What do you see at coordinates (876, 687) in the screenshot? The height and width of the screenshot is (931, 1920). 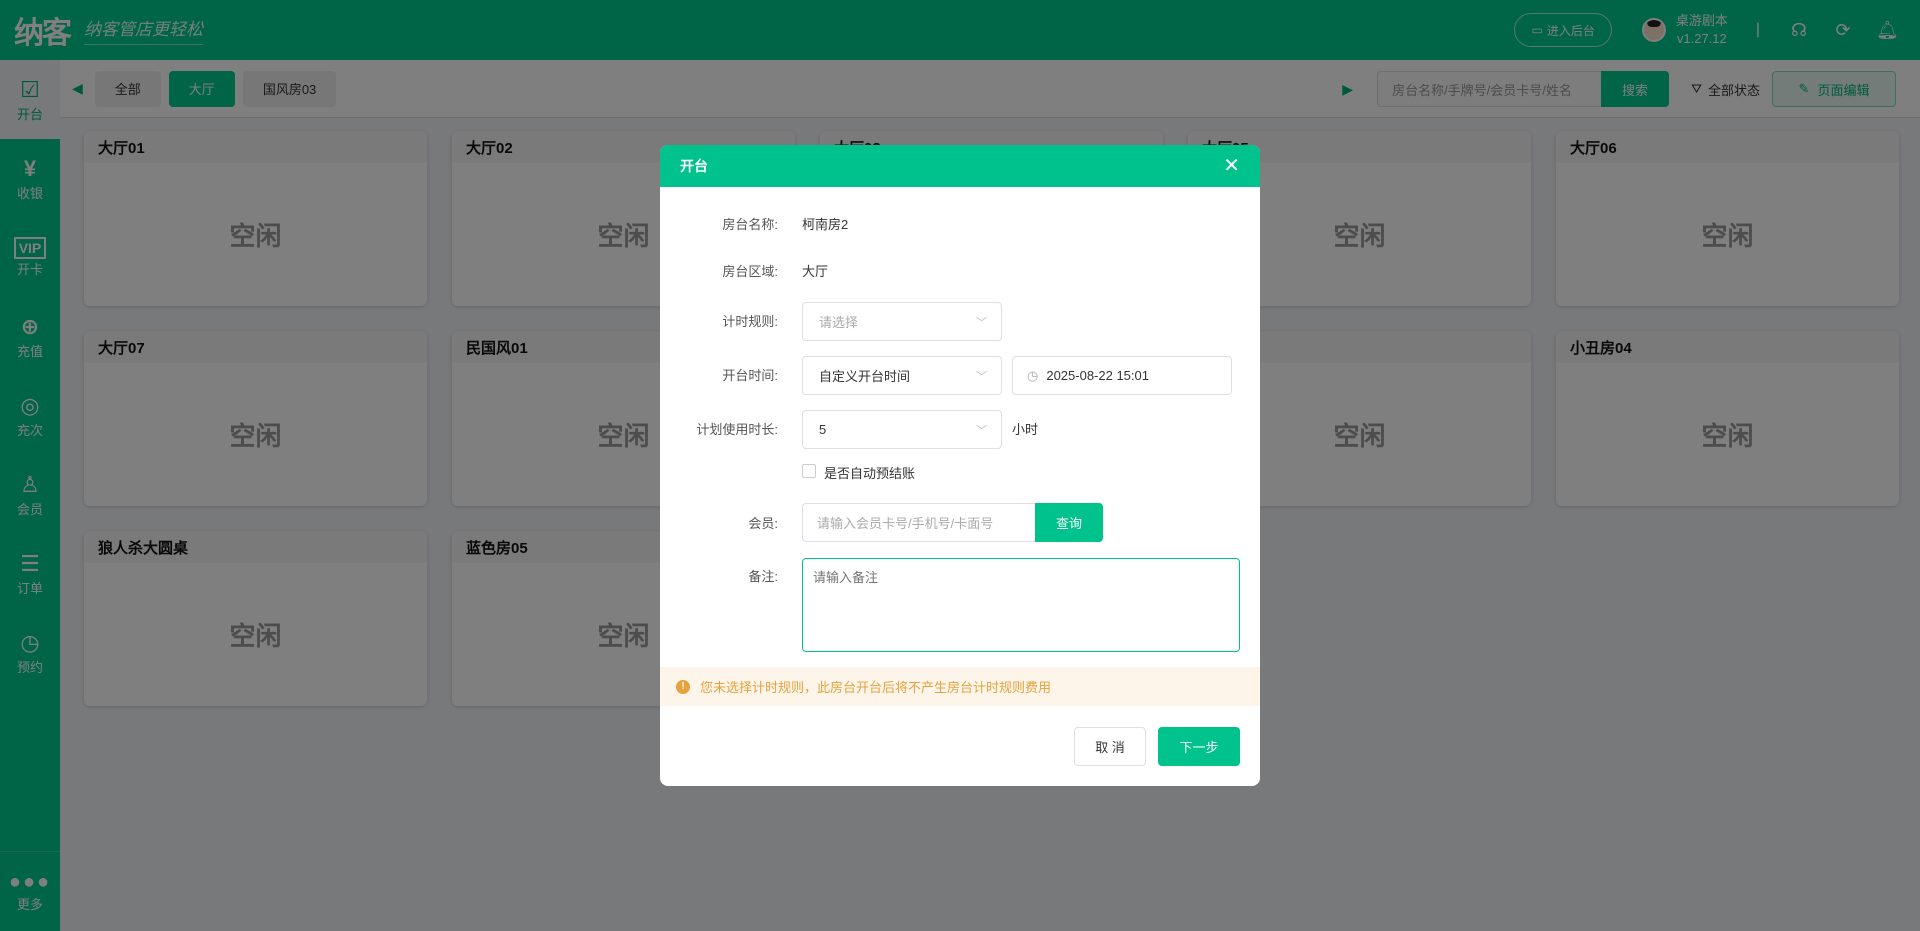 I see `warning-text: 您未选择计时规则，此房台开台后将不产生房台计时规则费用` at bounding box center [876, 687].